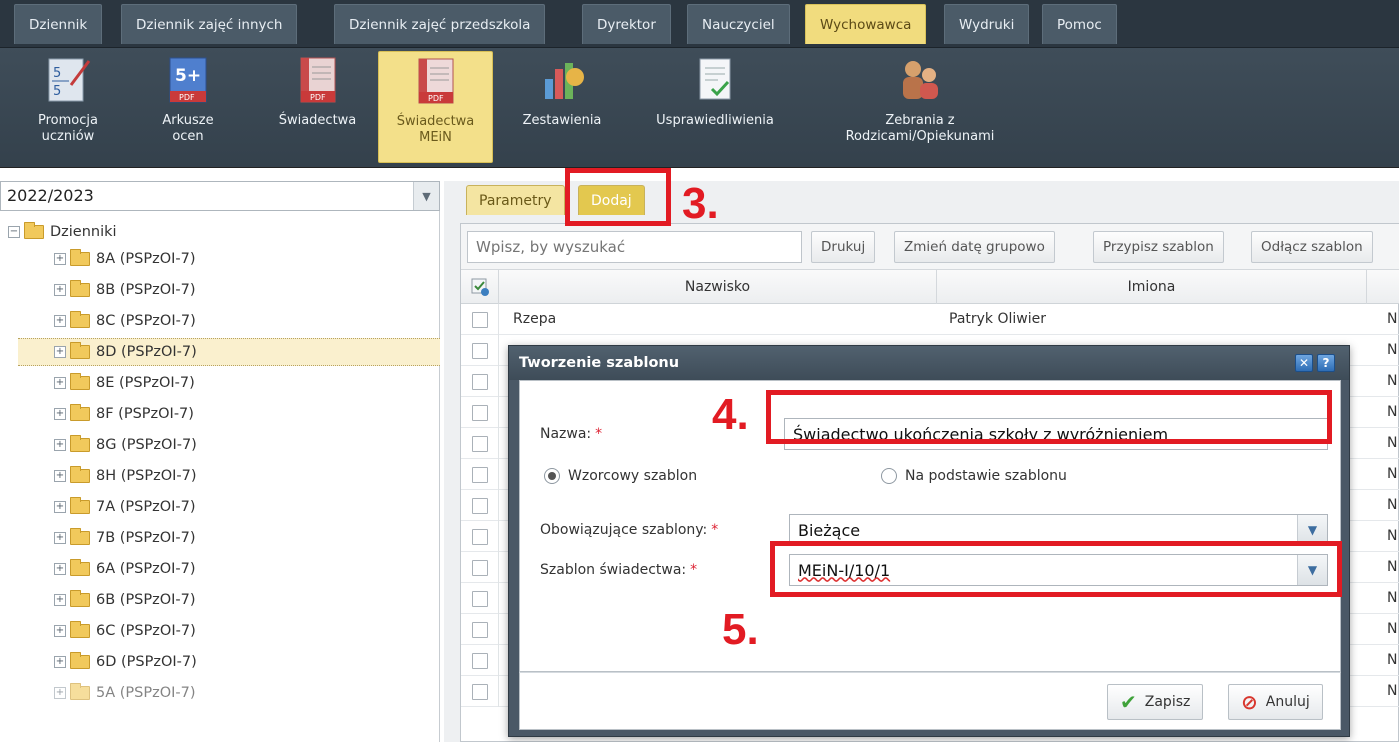  I want to click on close-icon: ✕, so click(1304, 363).